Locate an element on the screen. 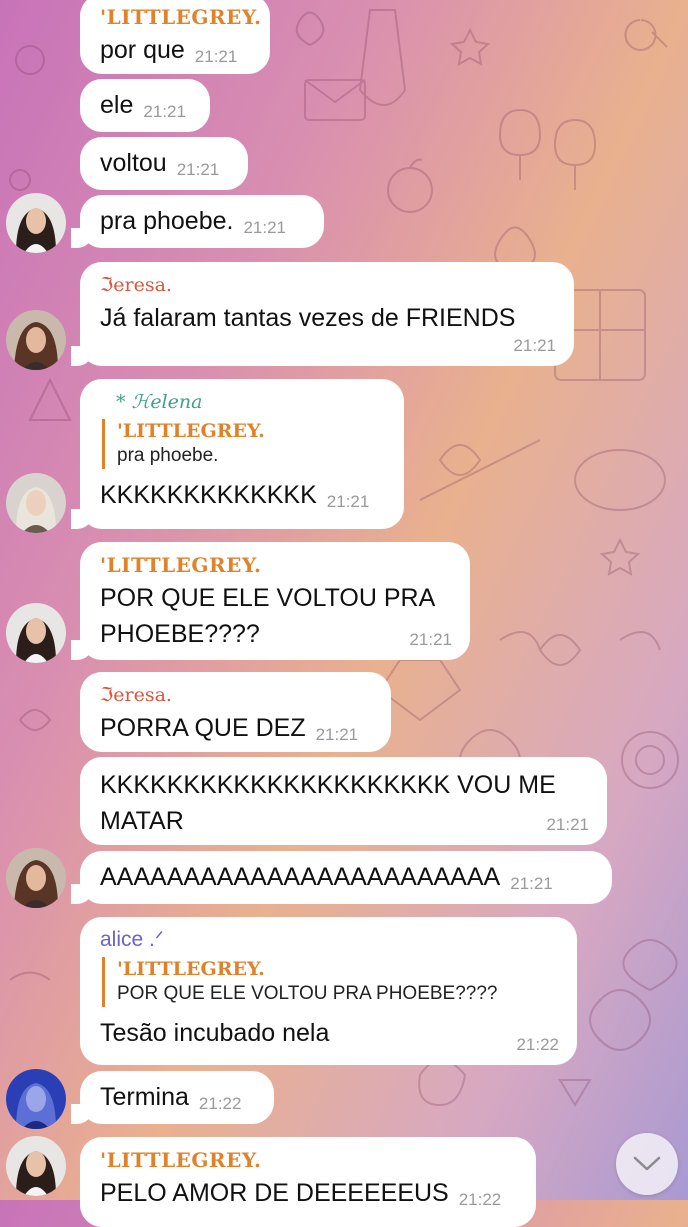  reply-text: pra phoebe. is located at coordinates (168, 455).